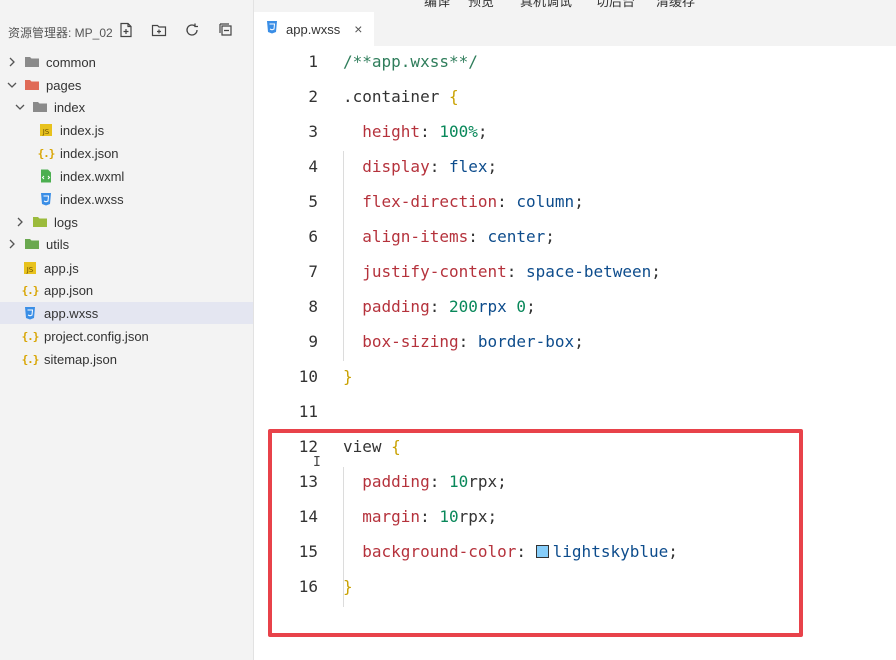 This screenshot has height=660, width=896. What do you see at coordinates (575, 588) in the screenshot?
I see `code-line: 16 }` at bounding box center [575, 588].